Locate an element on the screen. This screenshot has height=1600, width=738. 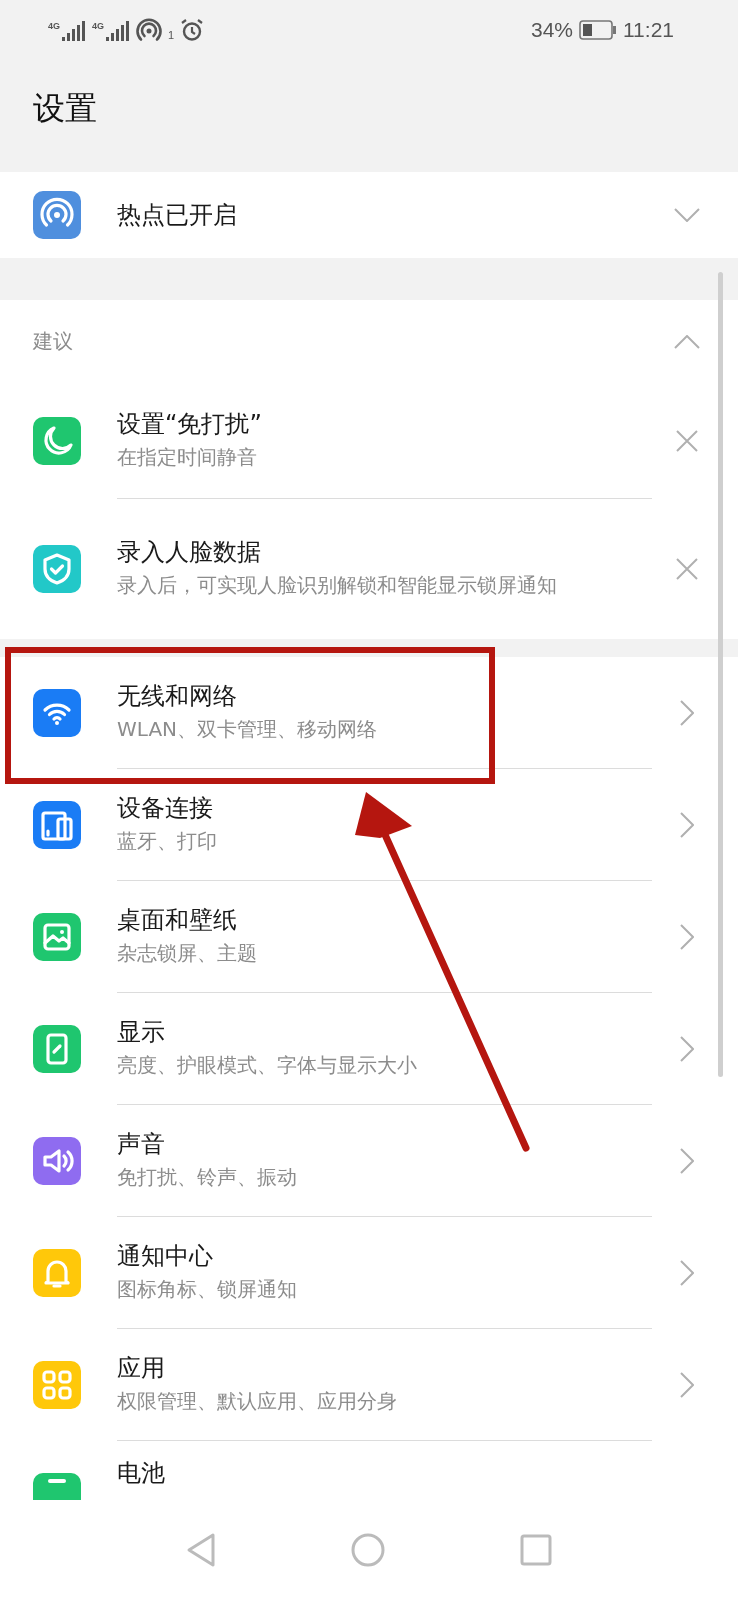
hotspot-icon is located at coordinates (149, 30).